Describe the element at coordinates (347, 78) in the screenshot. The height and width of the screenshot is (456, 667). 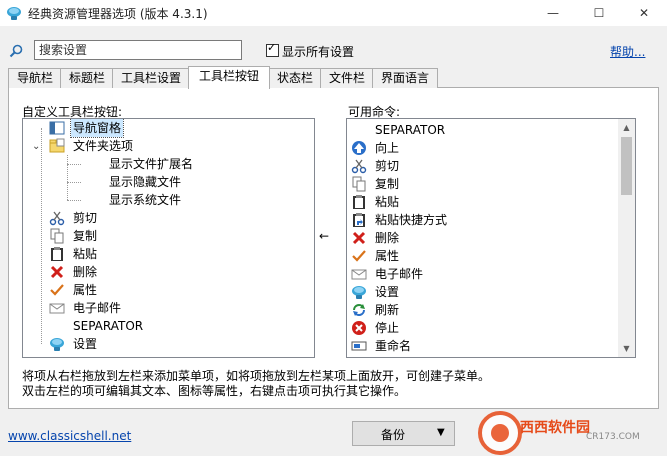
I see `tab-file-bar: 文件栏` at that location.